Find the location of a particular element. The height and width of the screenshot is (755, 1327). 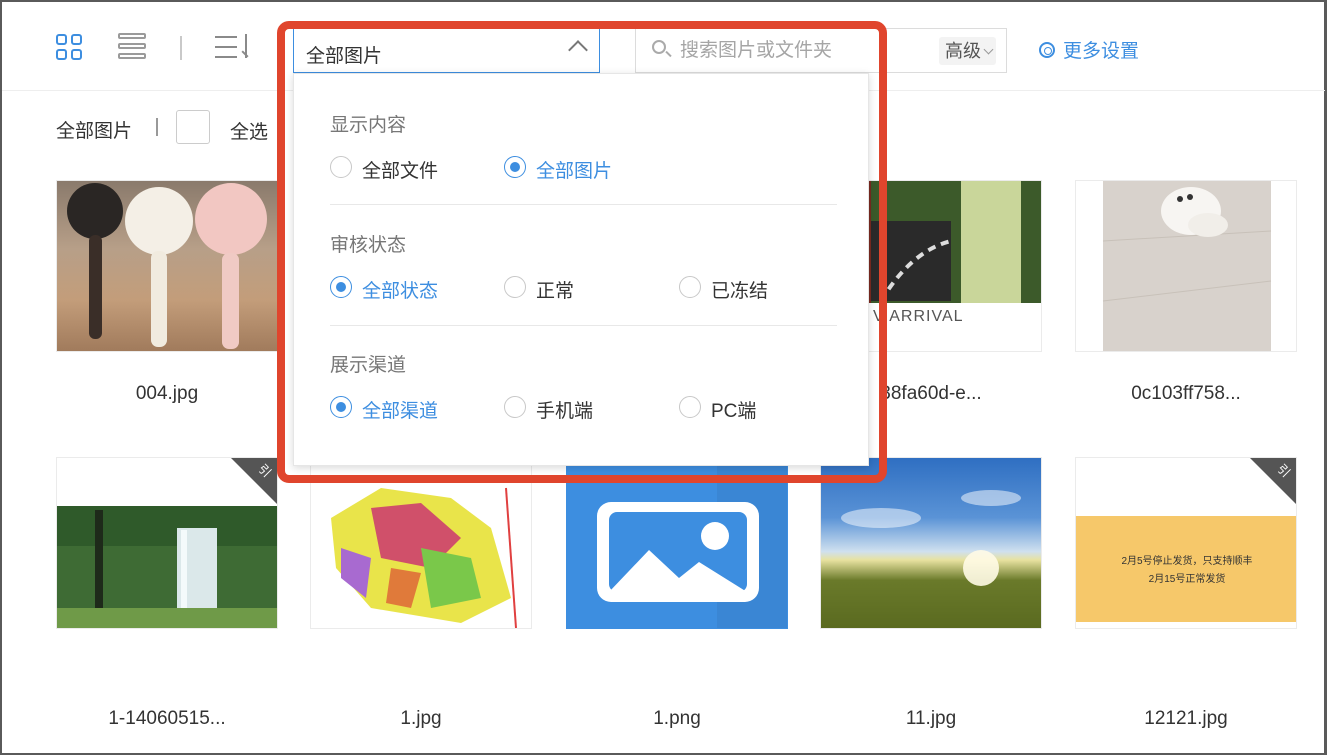

image-card: 1.jpg is located at coordinates (421, 593).